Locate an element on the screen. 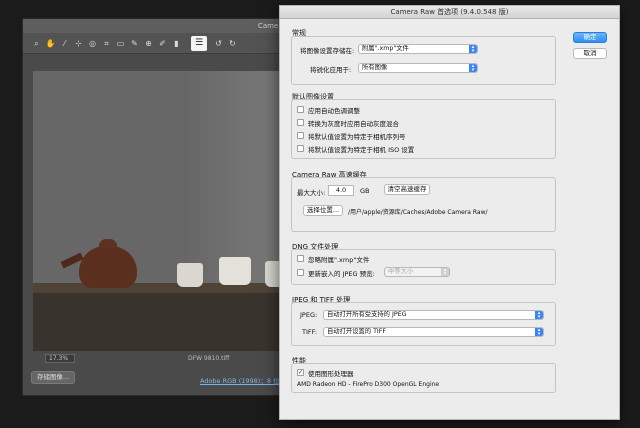 This screenshot has width=640, height=428. apply-sharpening-label: 将锐化应用于: is located at coordinates (331, 70).